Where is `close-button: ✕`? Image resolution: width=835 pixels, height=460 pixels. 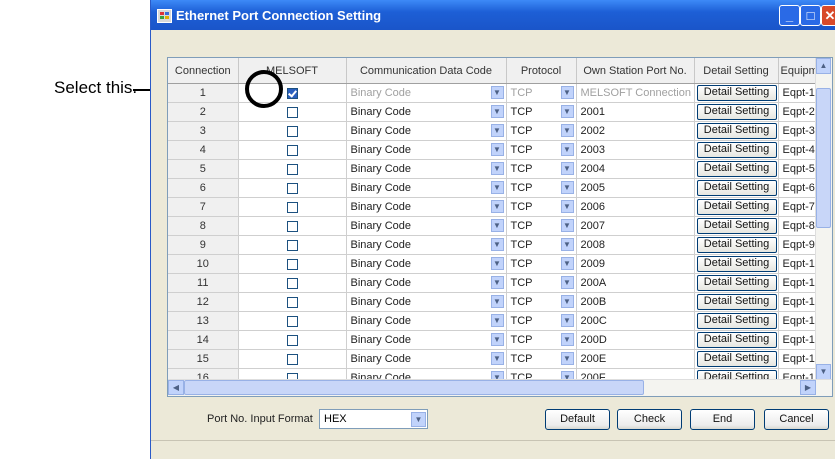
close-button: ✕ is located at coordinates (828, 15).